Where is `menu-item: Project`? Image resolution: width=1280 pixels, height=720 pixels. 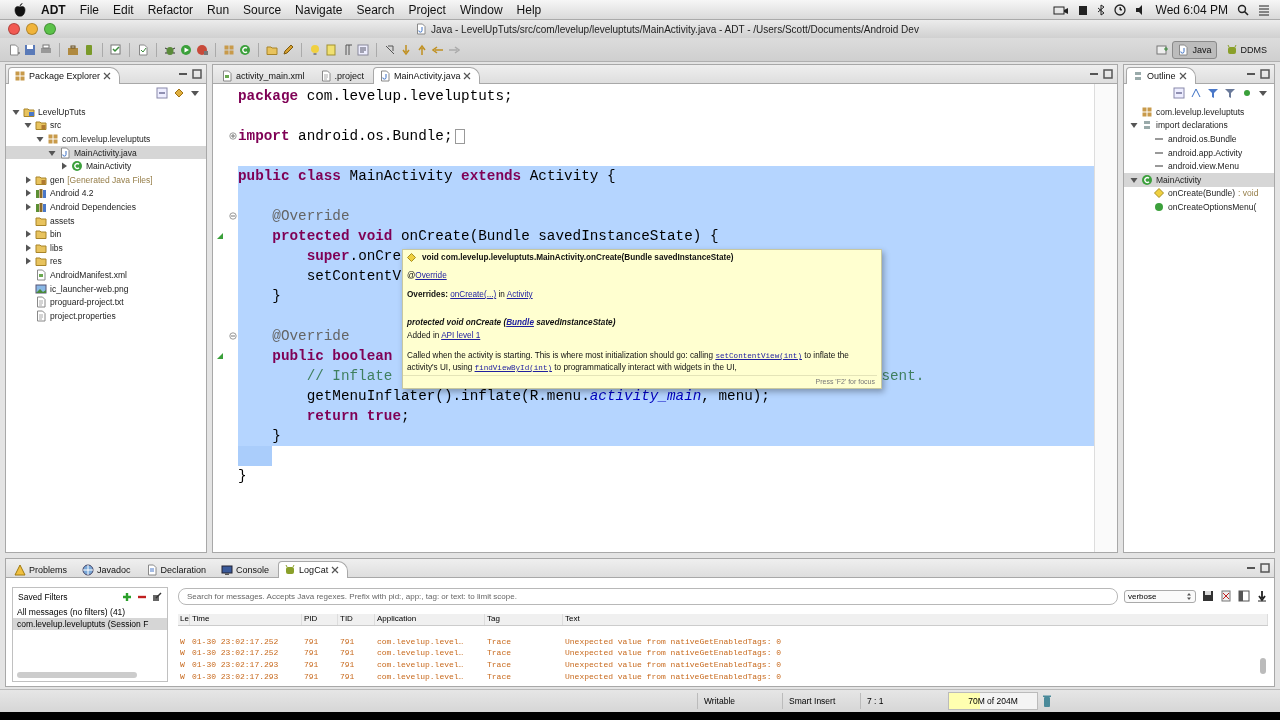
menu-item: Project is located at coordinates (427, 9).